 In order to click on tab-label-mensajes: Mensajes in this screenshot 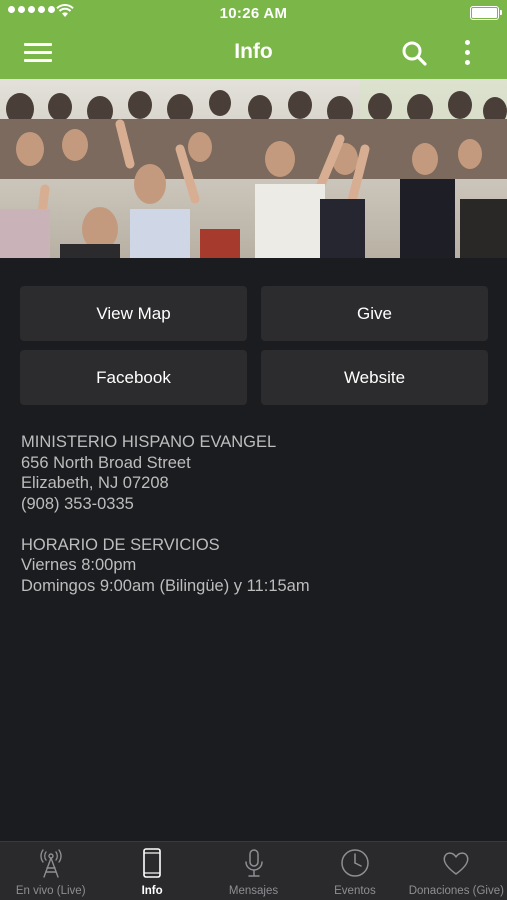, I will do `click(253, 891)`.